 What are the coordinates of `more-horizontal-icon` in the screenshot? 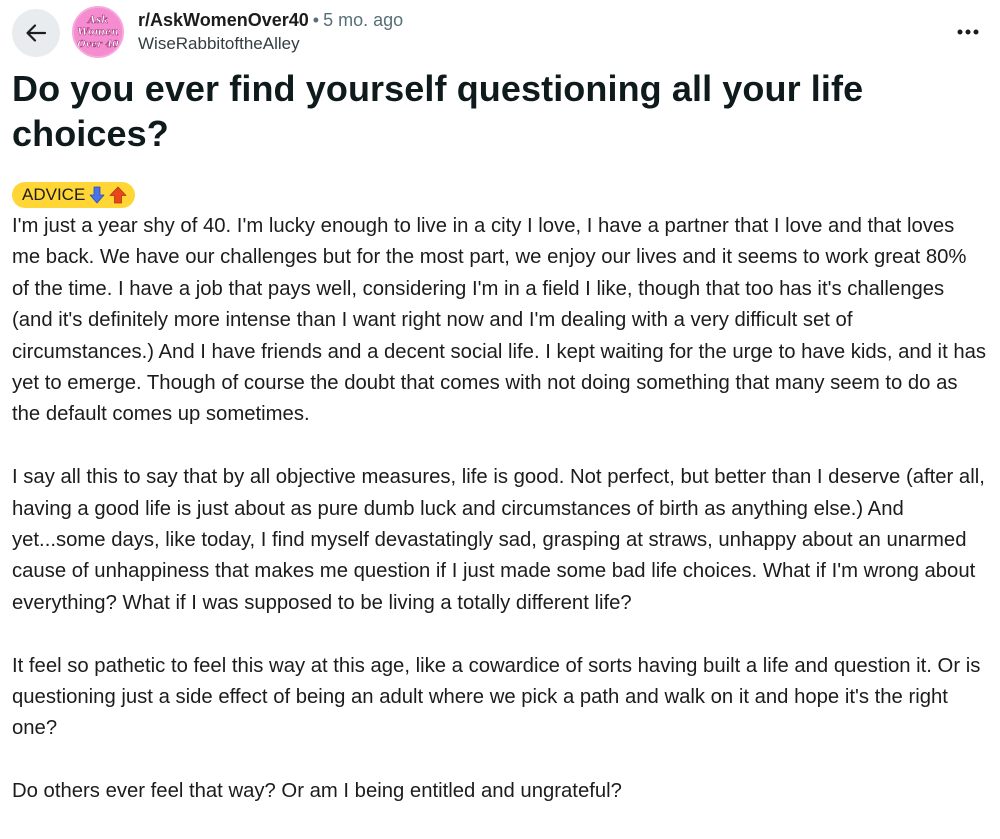 It's located at (968, 32).